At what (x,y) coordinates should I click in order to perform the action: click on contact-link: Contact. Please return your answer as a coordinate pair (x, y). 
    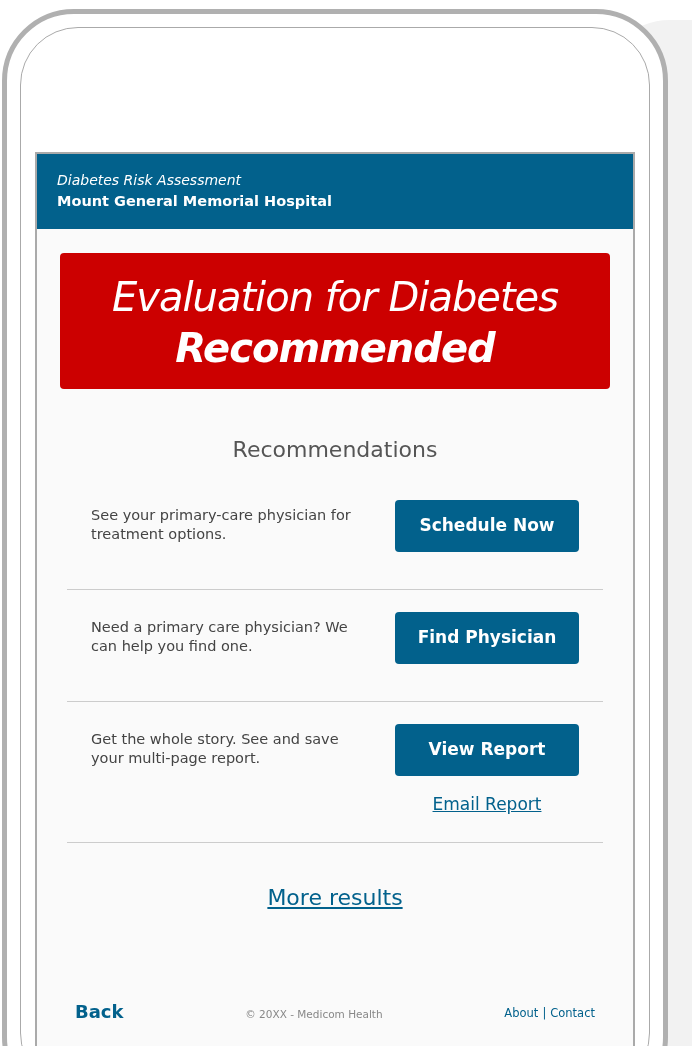
    Looking at the image, I should click on (572, 1014).